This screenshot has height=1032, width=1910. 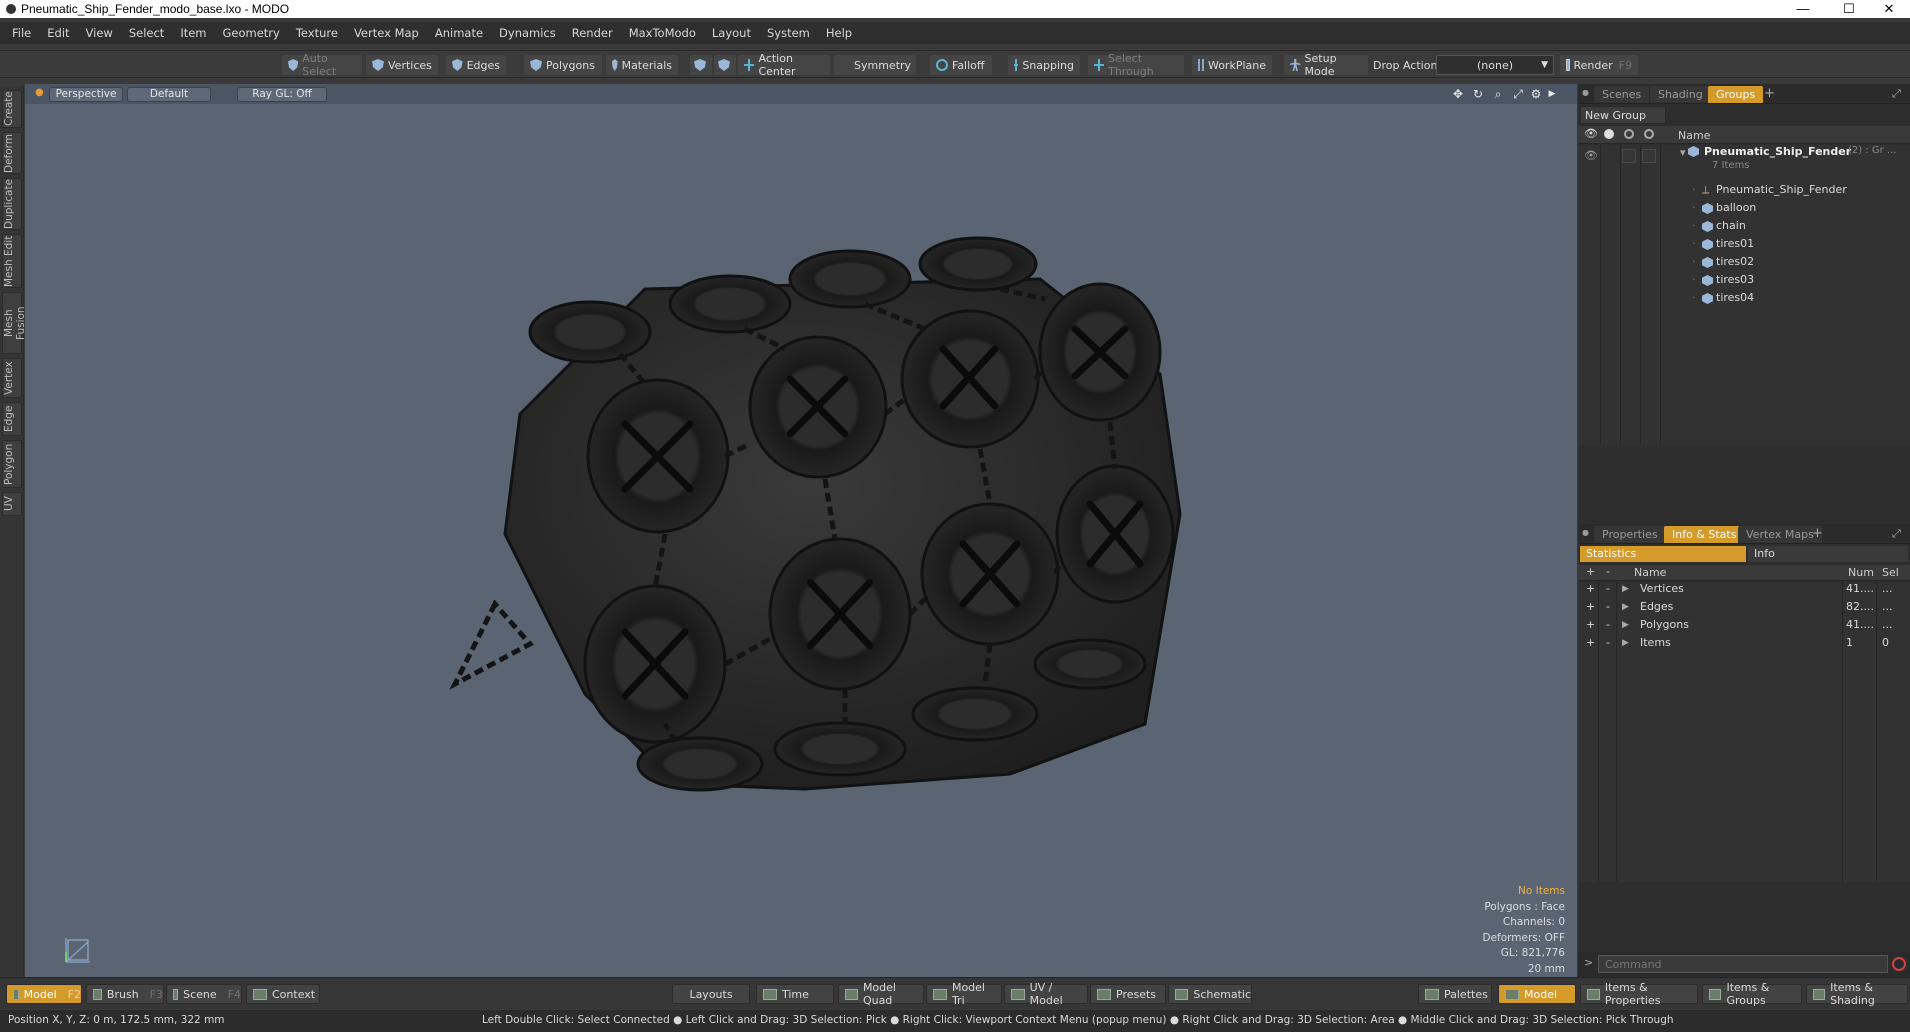 I want to click on snapping-button: Snapping, so click(x=1044, y=65).